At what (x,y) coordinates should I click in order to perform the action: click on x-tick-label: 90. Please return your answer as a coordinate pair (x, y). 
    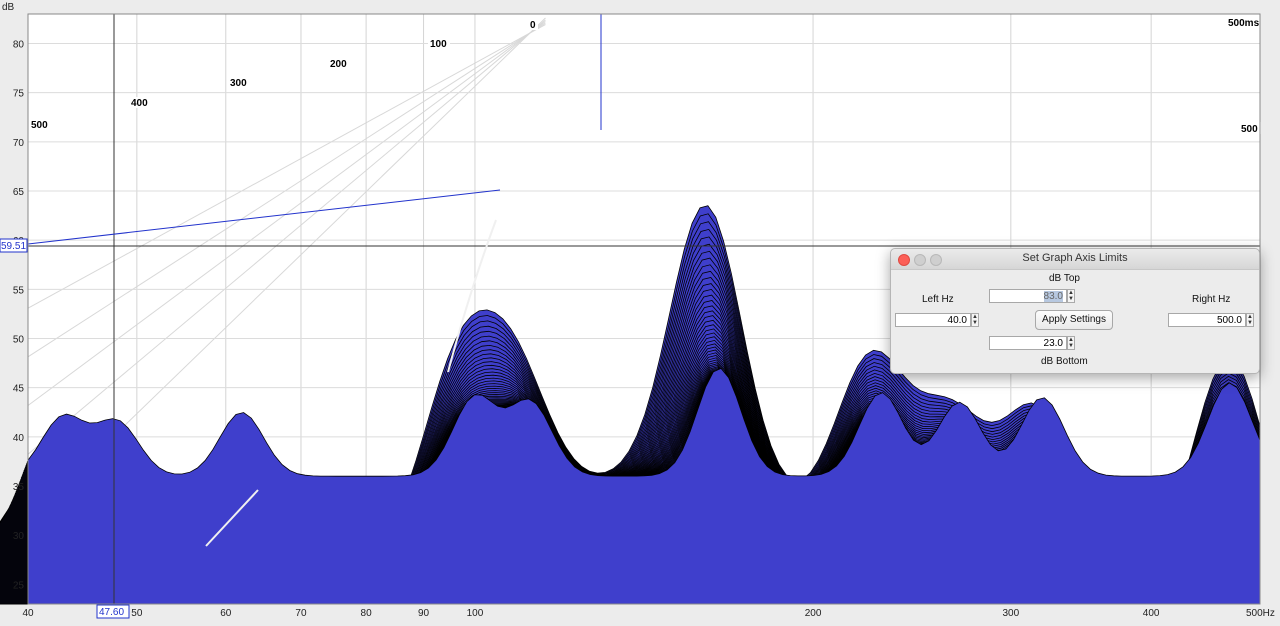
    Looking at the image, I should click on (424, 613).